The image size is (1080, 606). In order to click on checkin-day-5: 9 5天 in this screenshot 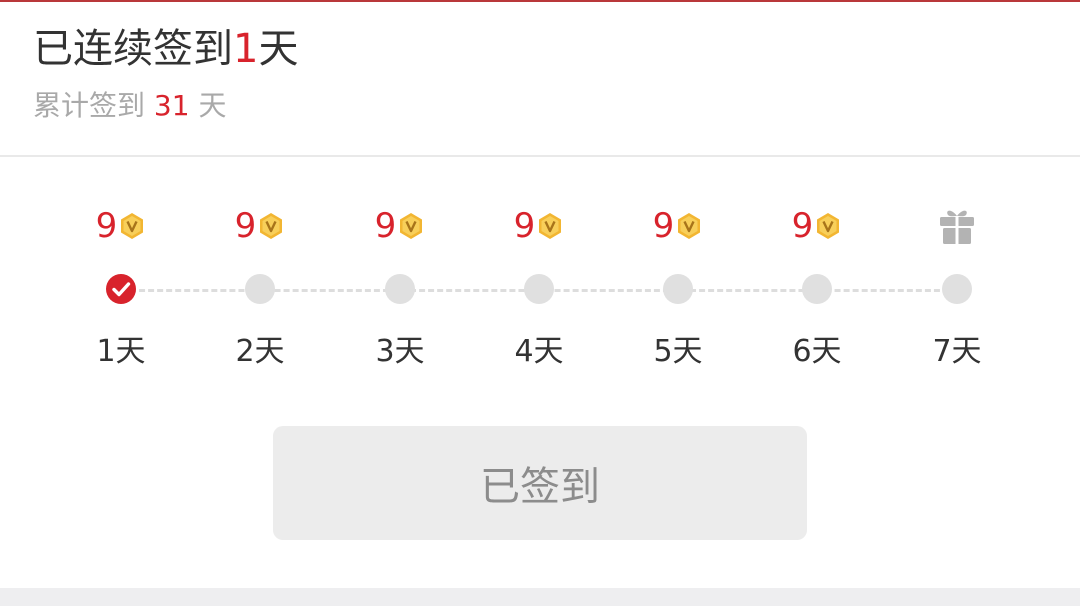, I will do `click(678, 288)`.